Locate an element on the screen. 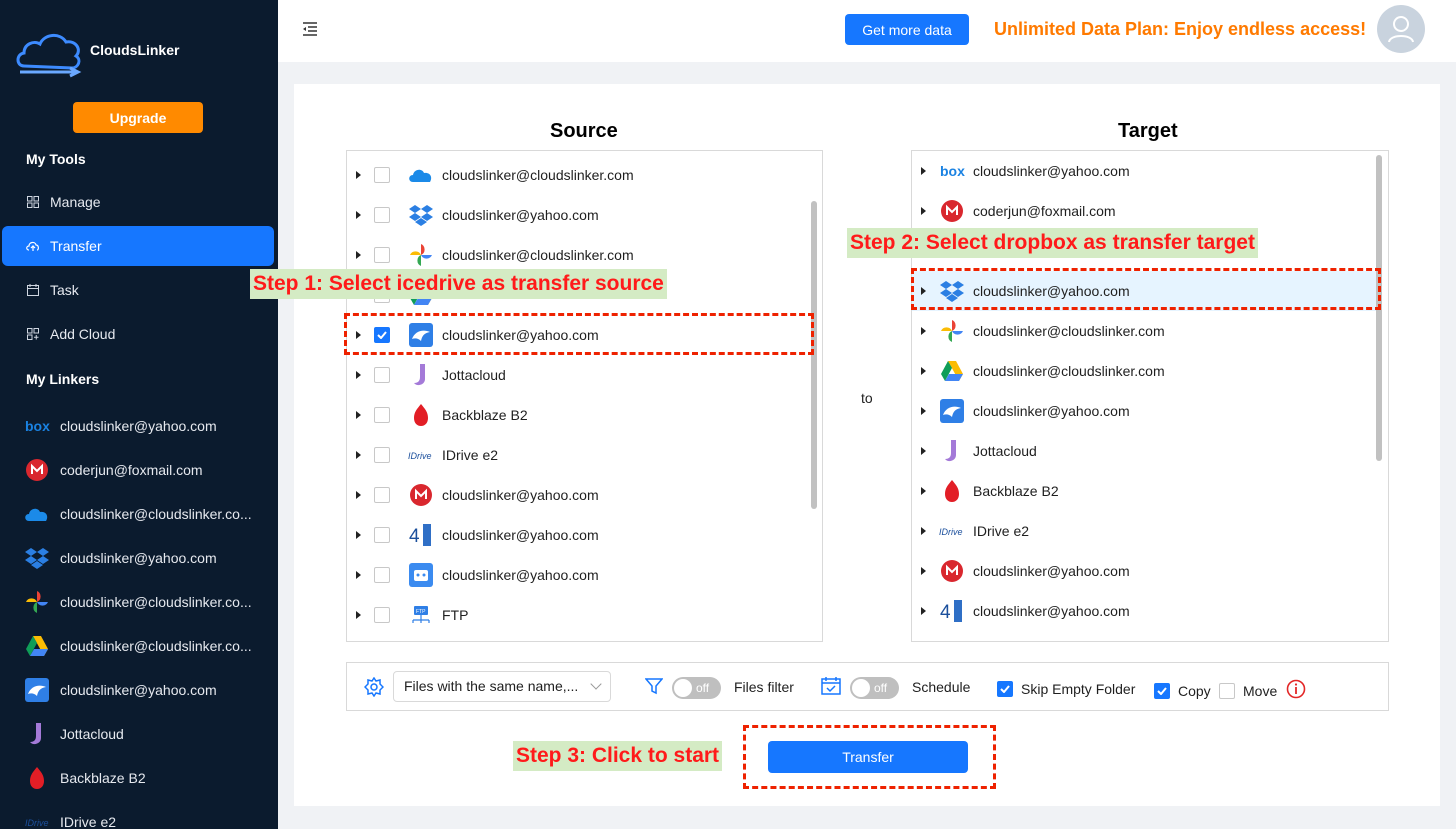 The height and width of the screenshot is (829, 1456). avatar is located at coordinates (1401, 29).